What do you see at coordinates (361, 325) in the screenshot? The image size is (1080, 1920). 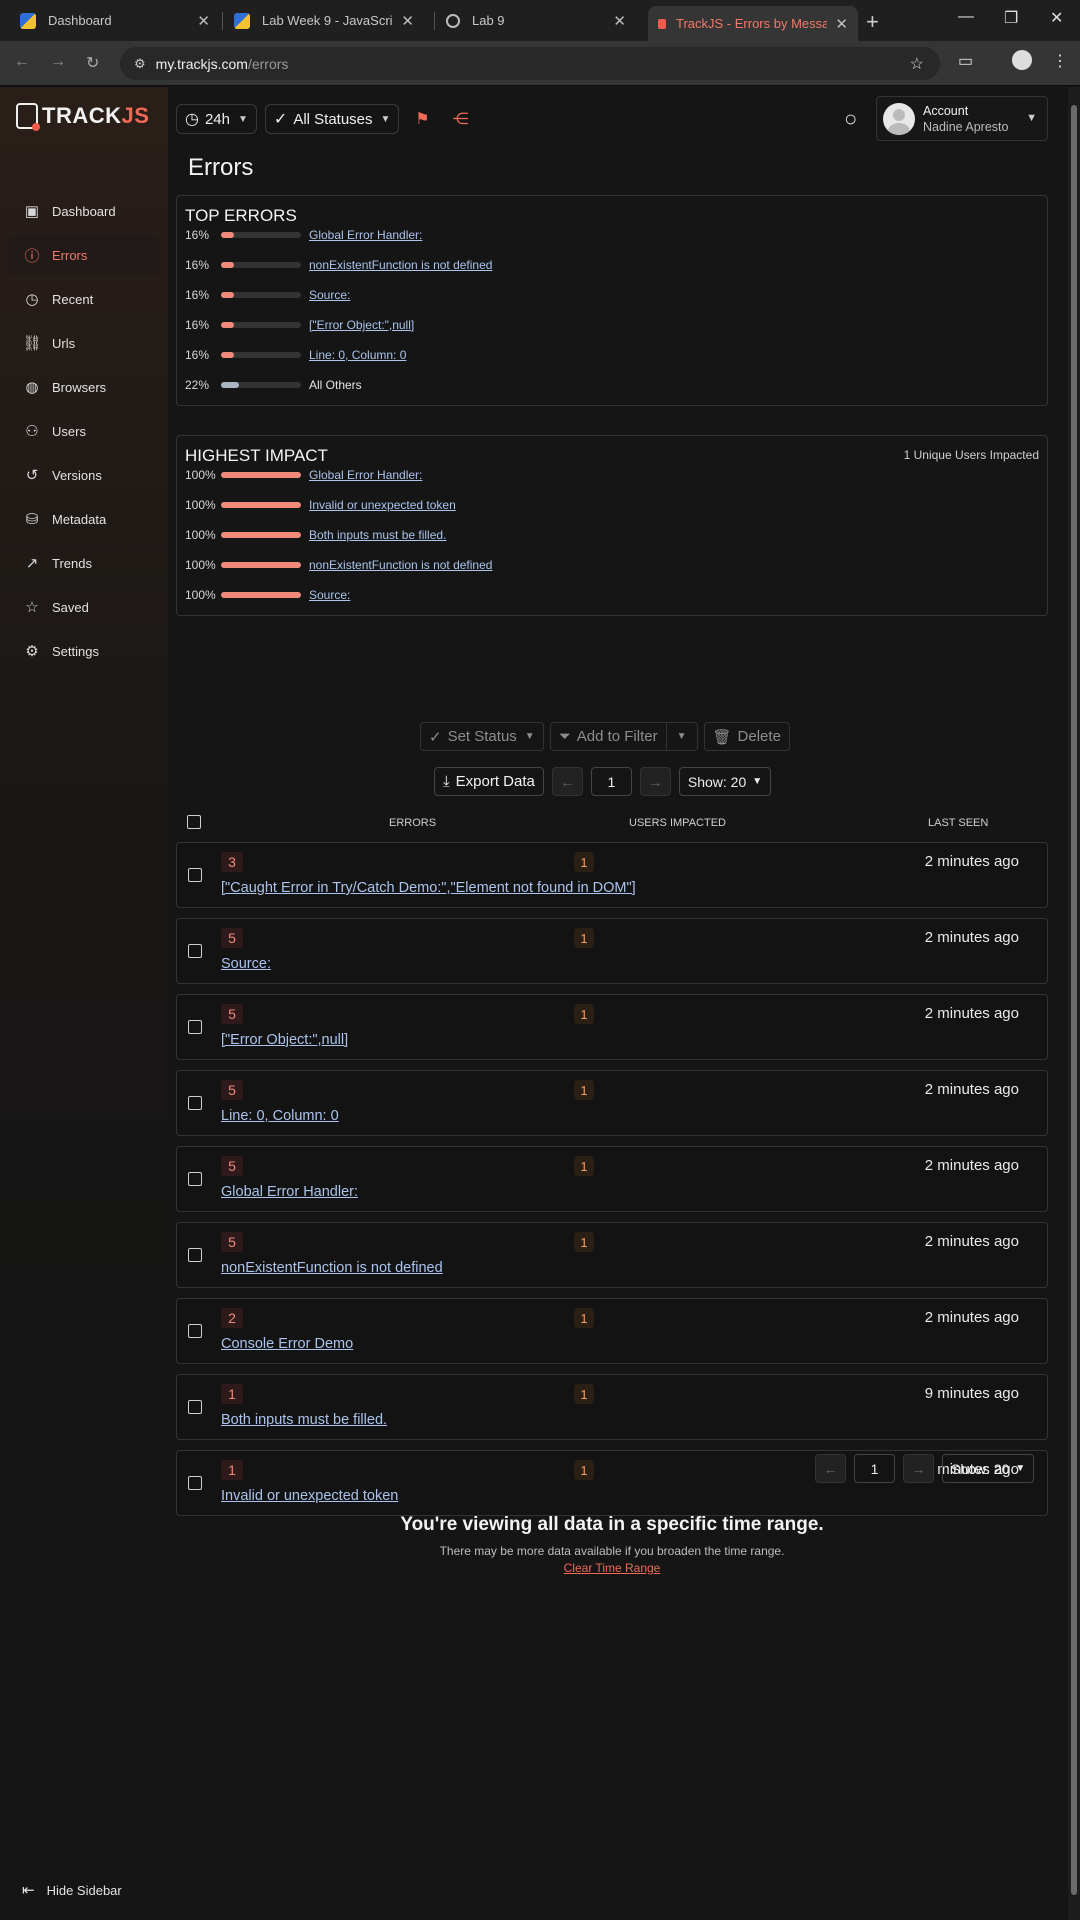 I see `top-error-label: ["Error Object:",null]` at bounding box center [361, 325].